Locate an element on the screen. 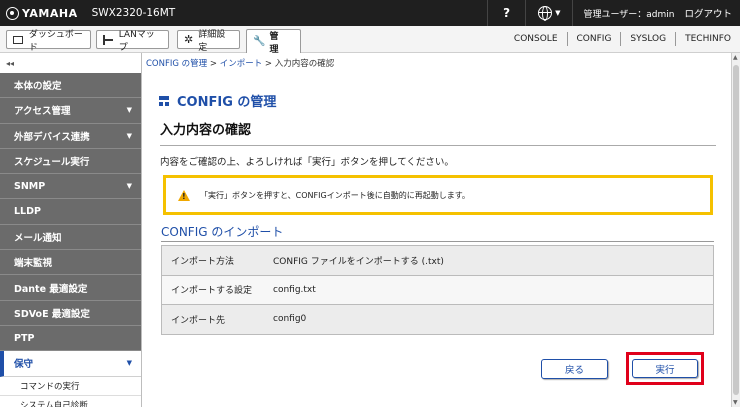 The image size is (740, 407). scroll-thumb is located at coordinates (736, 230).